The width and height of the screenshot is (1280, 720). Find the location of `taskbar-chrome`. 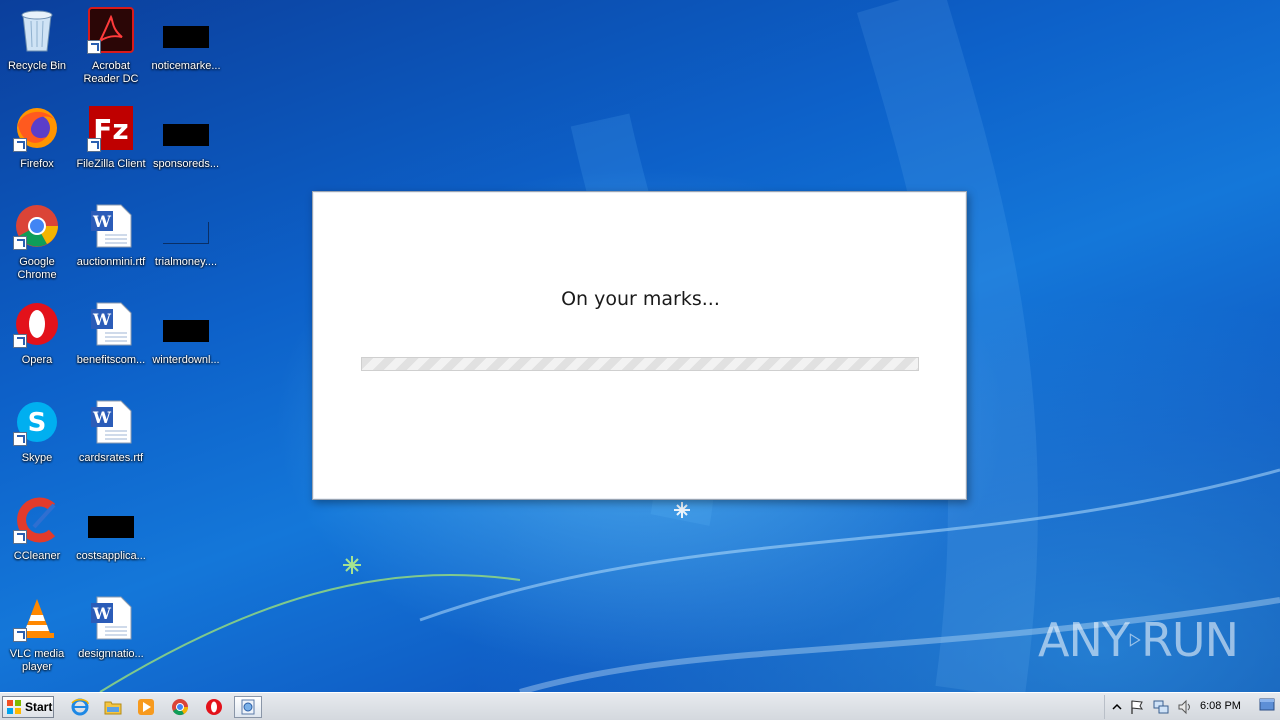

taskbar-chrome is located at coordinates (180, 707).